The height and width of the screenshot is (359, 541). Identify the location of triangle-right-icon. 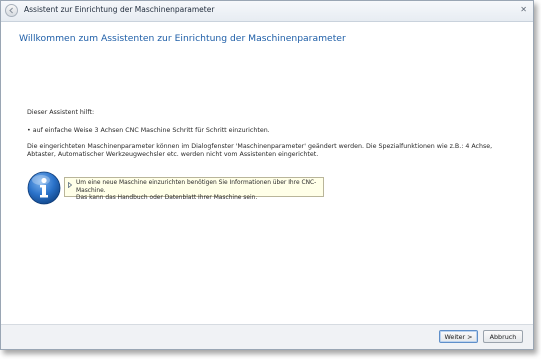
(70, 185).